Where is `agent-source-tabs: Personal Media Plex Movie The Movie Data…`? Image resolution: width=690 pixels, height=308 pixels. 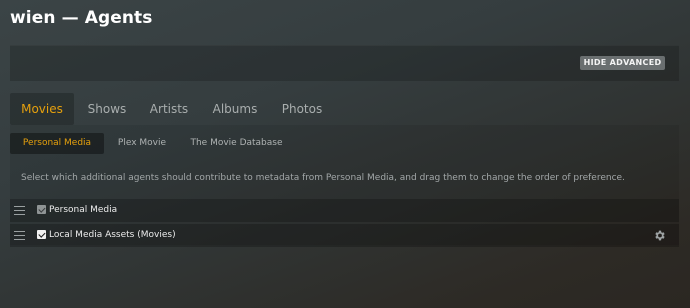 agent-source-tabs: Personal Media Plex Movie The Movie Data… is located at coordinates (344, 143).